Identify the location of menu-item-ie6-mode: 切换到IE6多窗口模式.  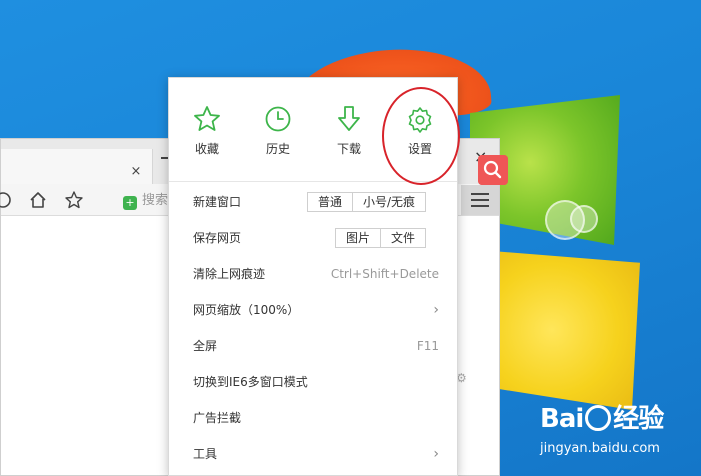
(313, 382).